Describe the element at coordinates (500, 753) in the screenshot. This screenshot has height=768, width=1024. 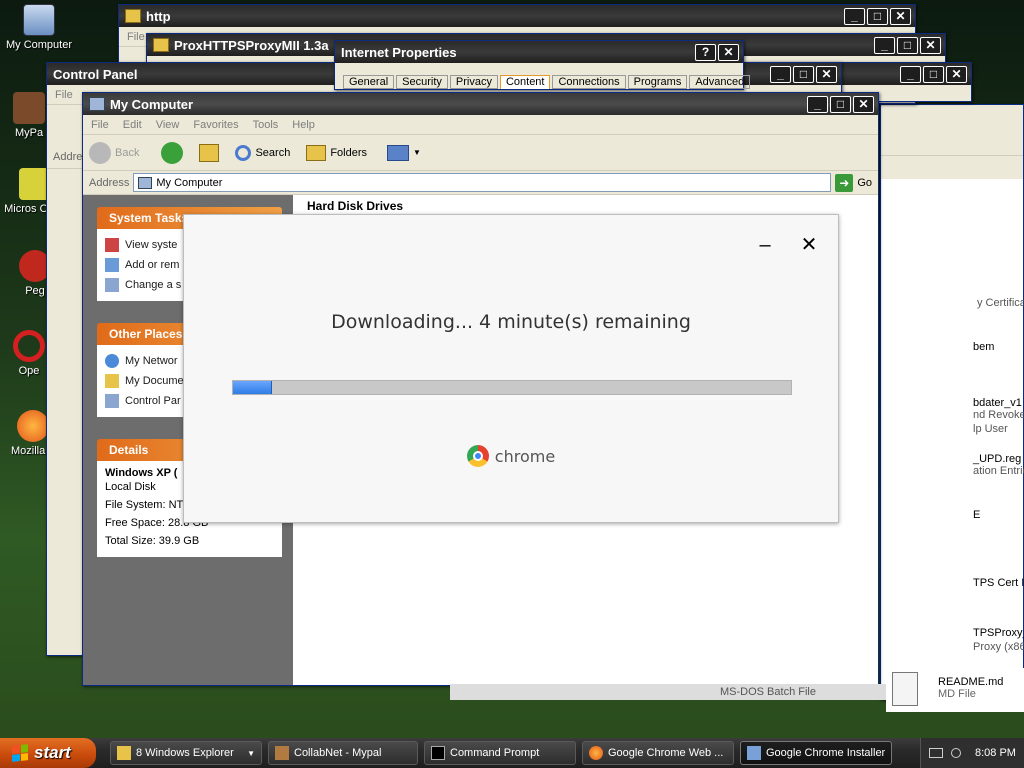
I see `taskbar-button-command-prompt: Command Prompt` at that location.